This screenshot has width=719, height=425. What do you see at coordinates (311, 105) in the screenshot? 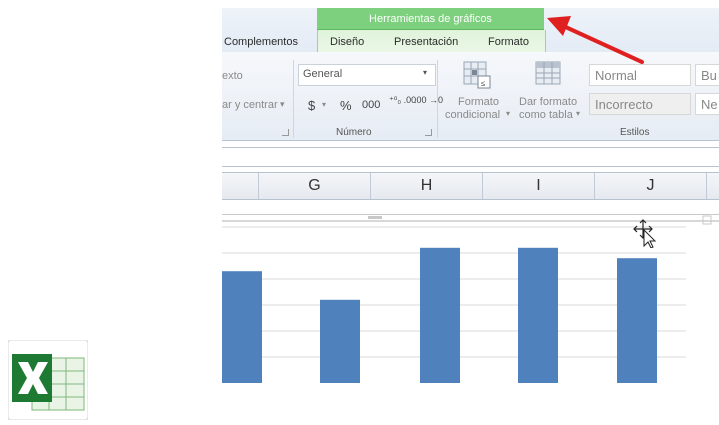
I see `currency-button: $` at bounding box center [311, 105].